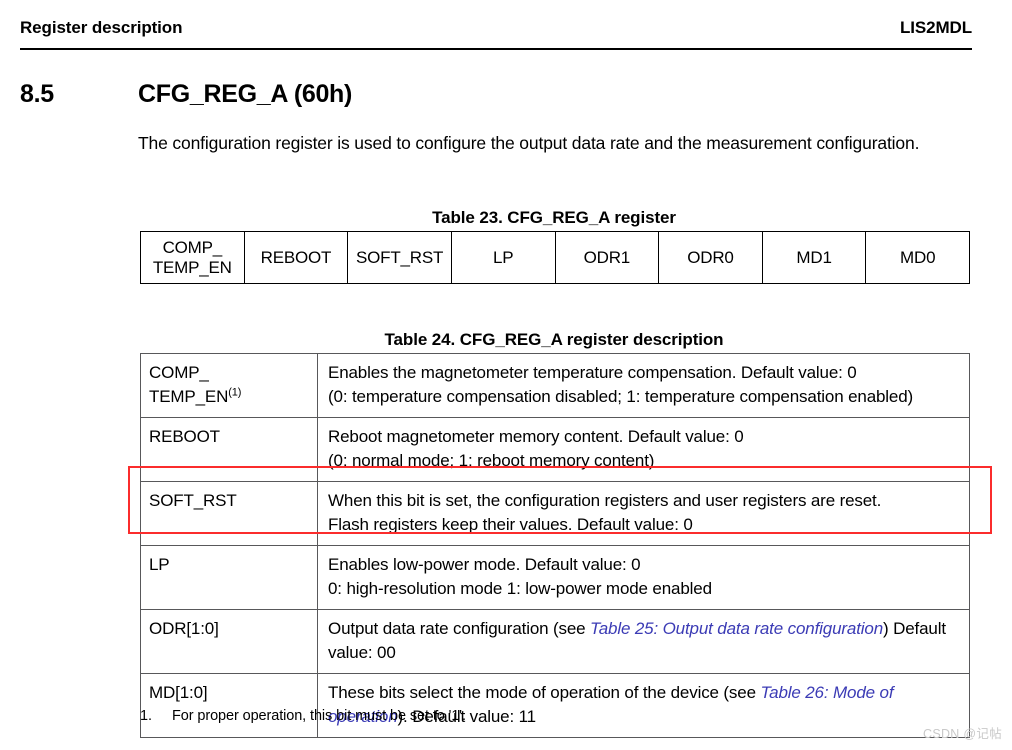 The width and height of the screenshot is (1012, 750). What do you see at coordinates (245, 94) in the screenshot?
I see `page-title: CFG_REG_A (60h)` at bounding box center [245, 94].